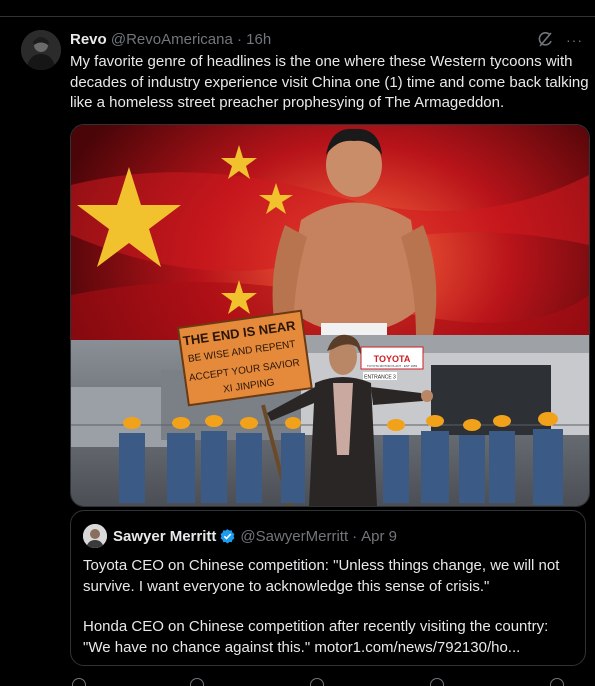 This screenshot has width=595, height=686. What do you see at coordinates (392, 366) in the screenshot?
I see `toyota-subsign: TOYOTA MOTOR PLANT · EST 1959` at bounding box center [392, 366].